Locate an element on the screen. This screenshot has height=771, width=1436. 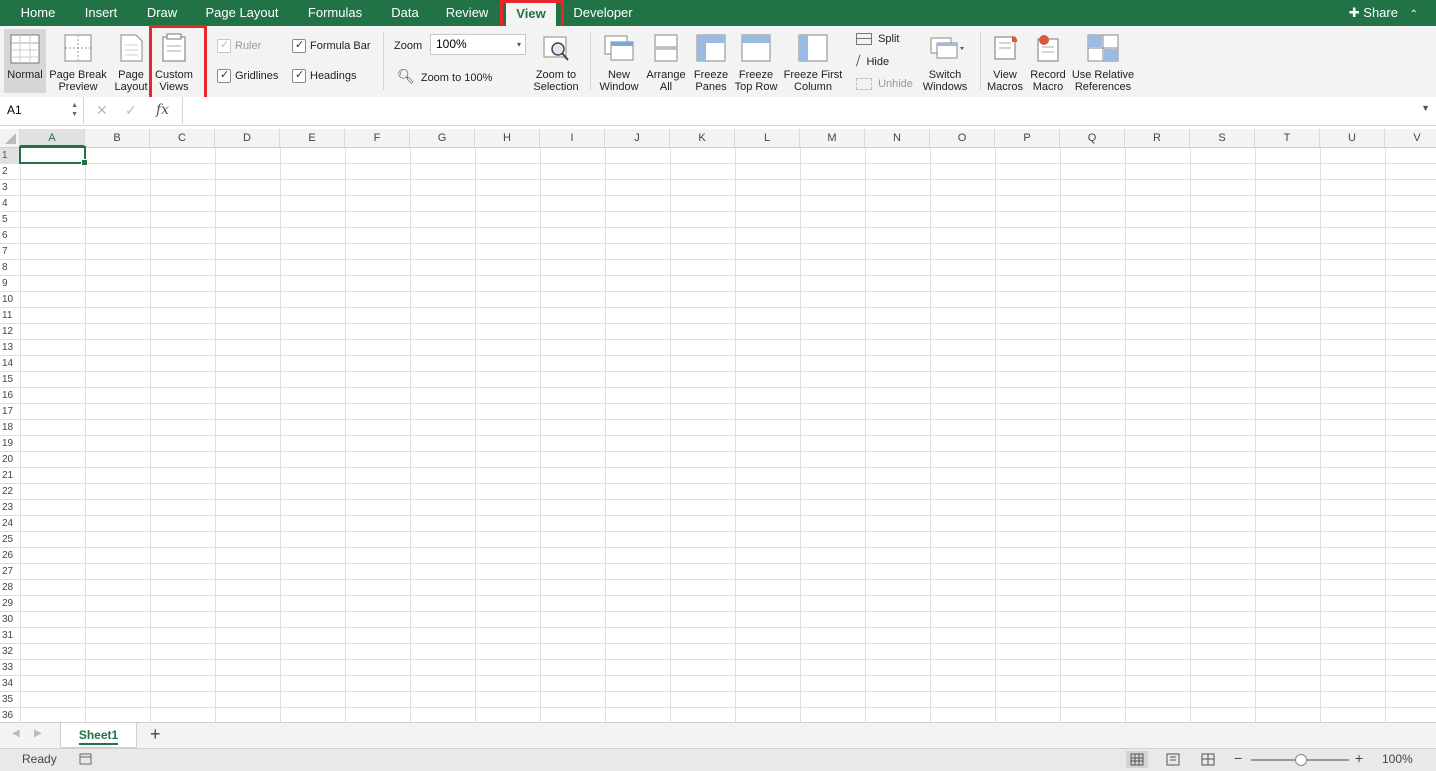
row-header-29: 29 is located at coordinates (10, 604).